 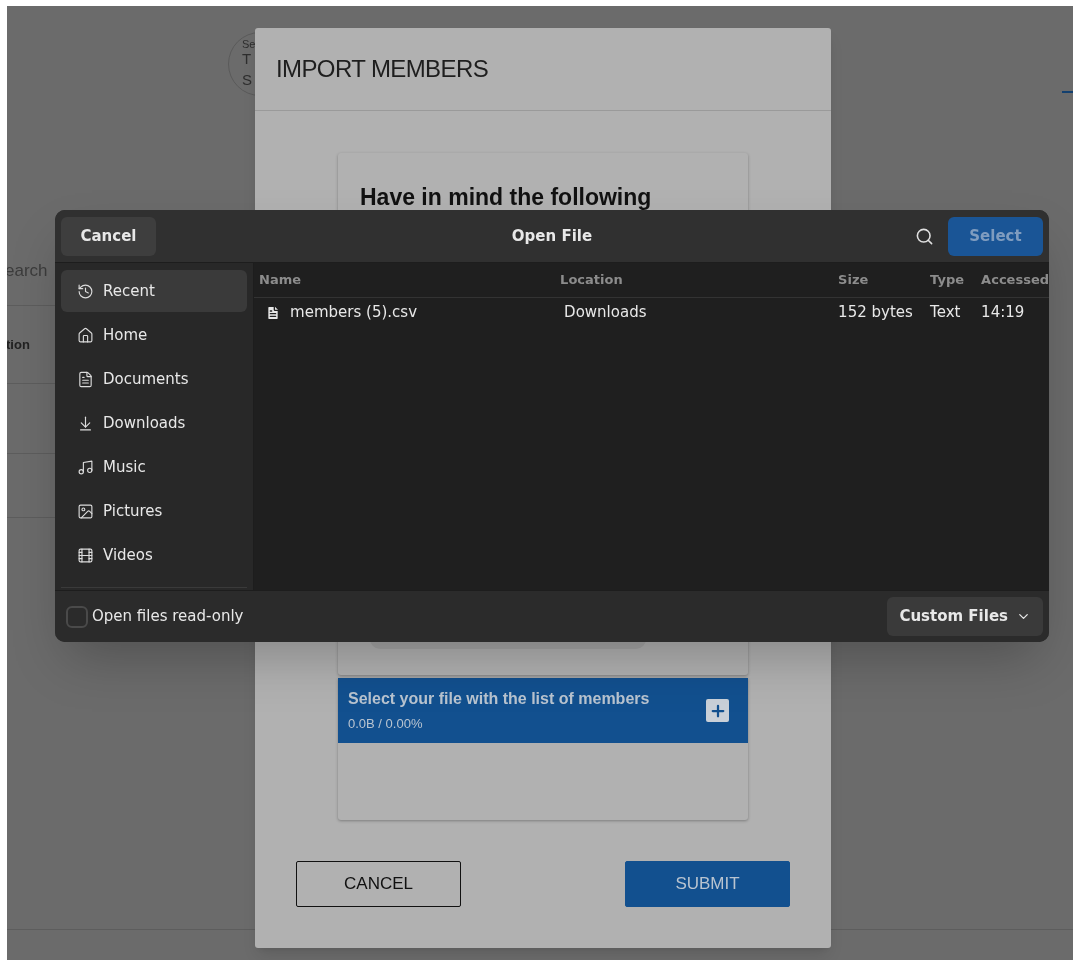 What do you see at coordinates (879, 280) in the screenshot?
I see `column-header: Size` at bounding box center [879, 280].